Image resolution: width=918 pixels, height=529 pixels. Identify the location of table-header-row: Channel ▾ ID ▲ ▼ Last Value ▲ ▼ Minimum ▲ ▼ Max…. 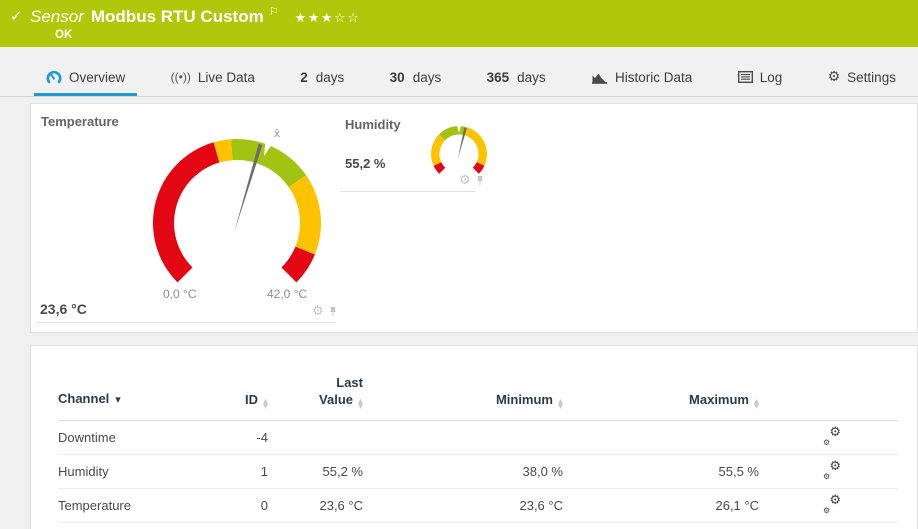
(478, 397).